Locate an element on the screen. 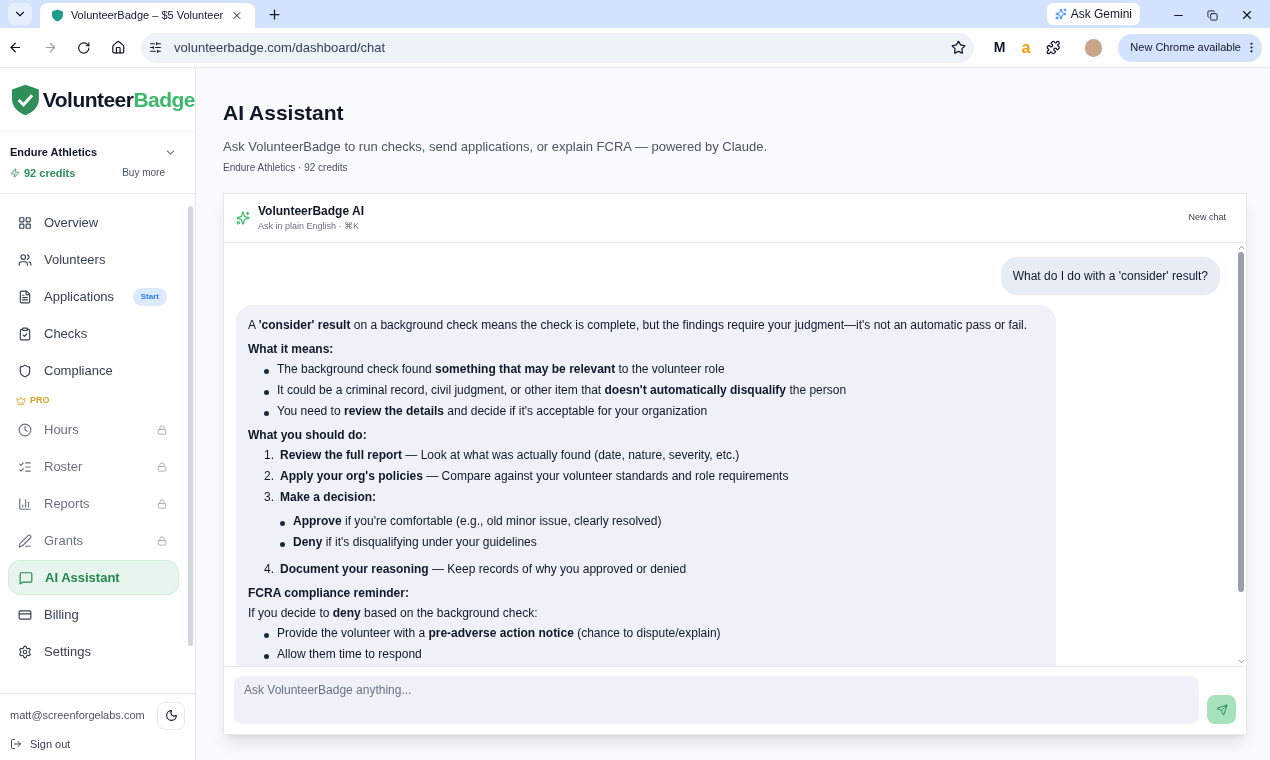 The image size is (1270, 760). send-icon is located at coordinates (1221, 709).